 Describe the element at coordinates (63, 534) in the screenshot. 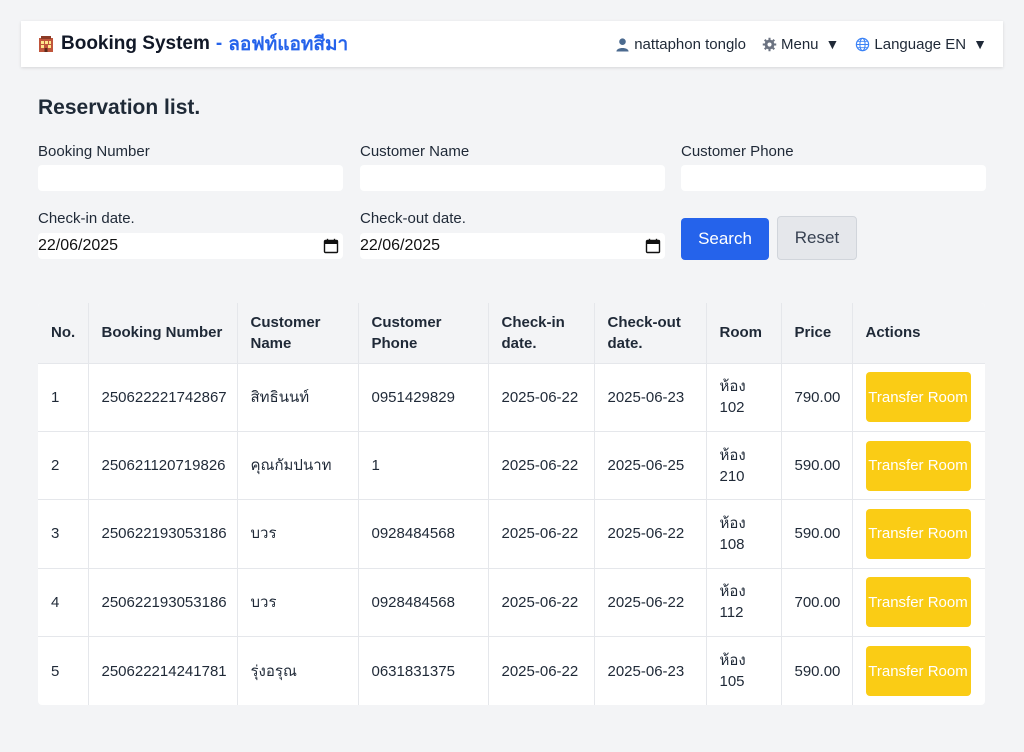

I see `cell-no: 3` at that location.